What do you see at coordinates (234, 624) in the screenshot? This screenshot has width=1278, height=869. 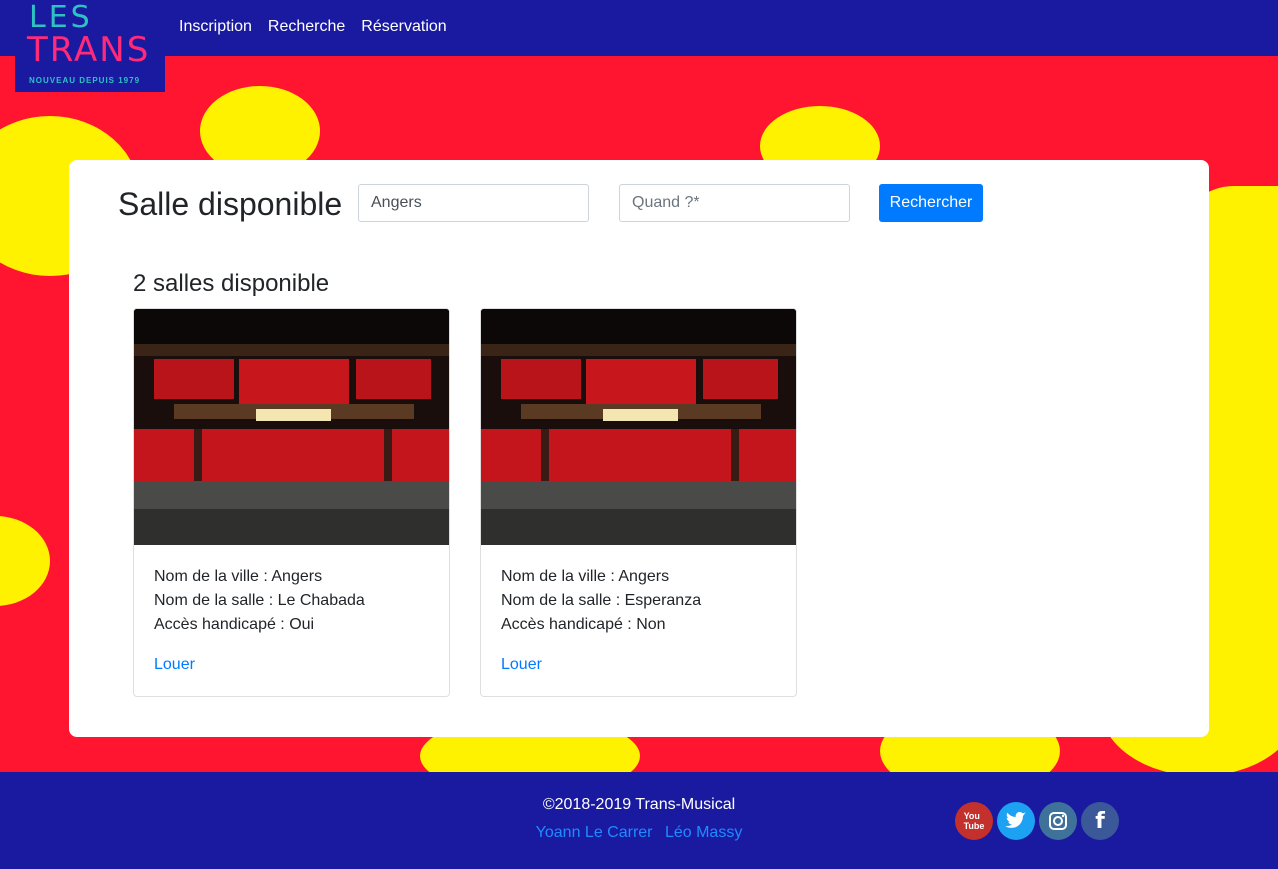 I see `venue-accessibility: Accès handicapé : Oui` at bounding box center [234, 624].